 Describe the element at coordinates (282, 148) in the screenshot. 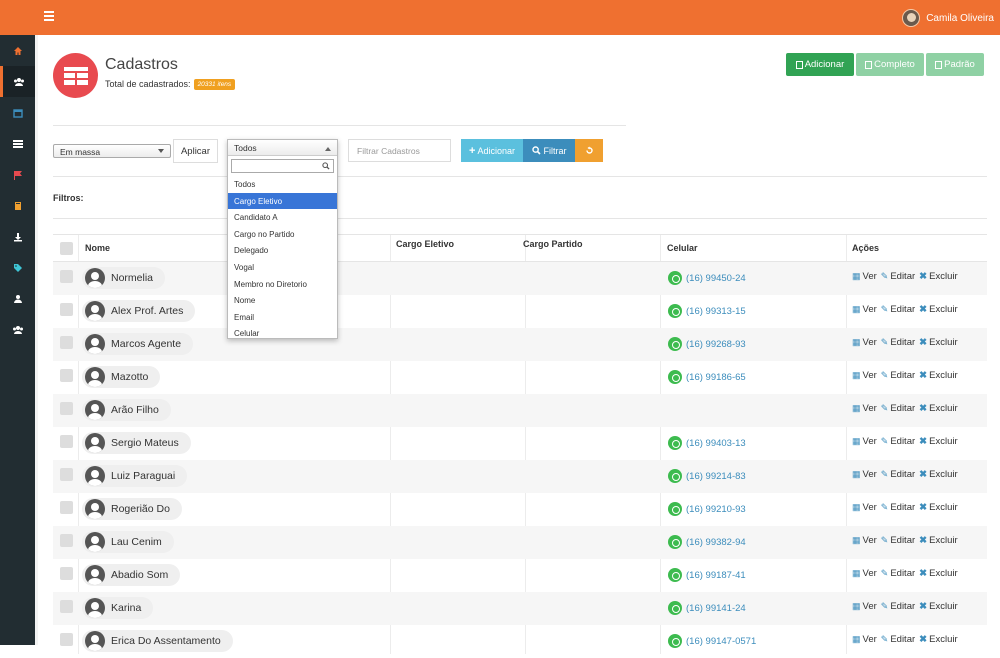

I see `filter-dropdown-selected: Todos` at that location.